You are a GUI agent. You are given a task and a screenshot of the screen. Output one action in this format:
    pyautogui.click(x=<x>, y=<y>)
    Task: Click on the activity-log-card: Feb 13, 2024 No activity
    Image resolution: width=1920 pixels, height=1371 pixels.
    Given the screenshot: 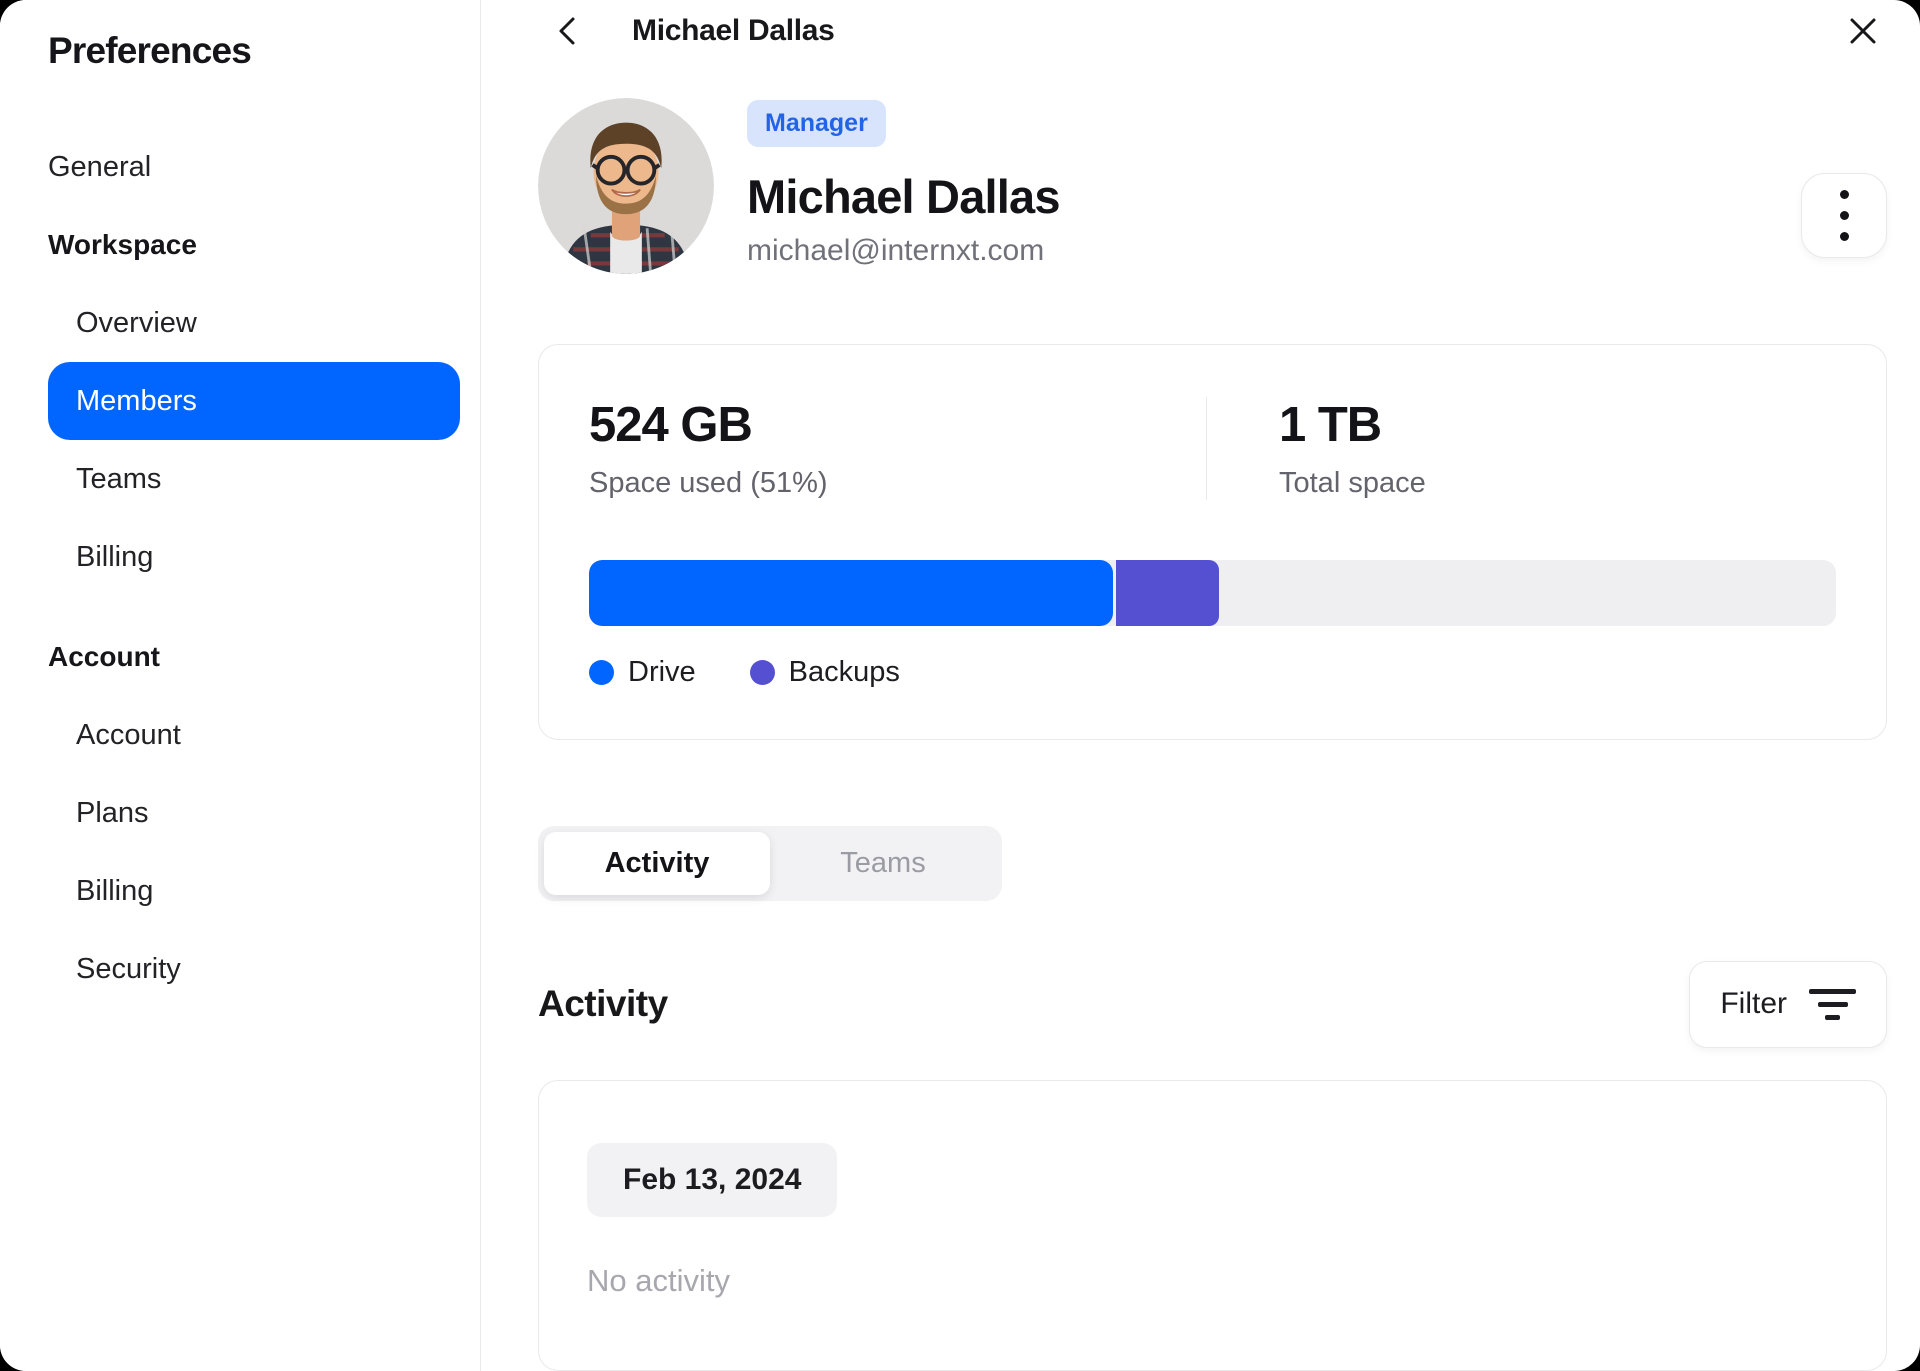 What is the action you would take?
    pyautogui.click(x=1212, y=1225)
    